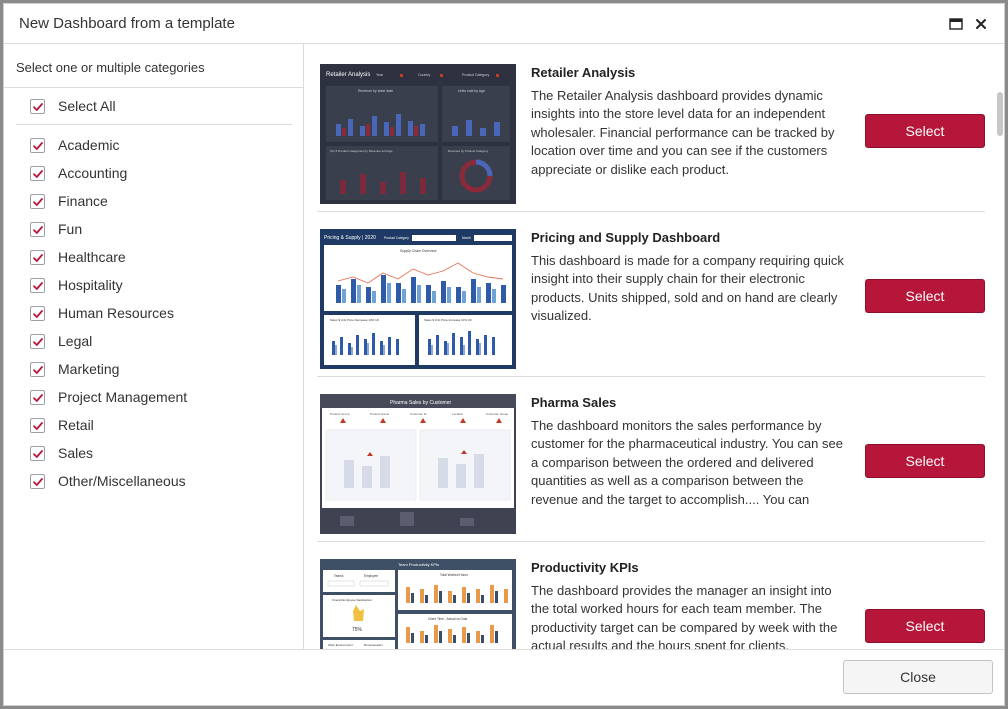  Describe the element at coordinates (83, 201) in the screenshot. I see `category-label: Finance` at that location.